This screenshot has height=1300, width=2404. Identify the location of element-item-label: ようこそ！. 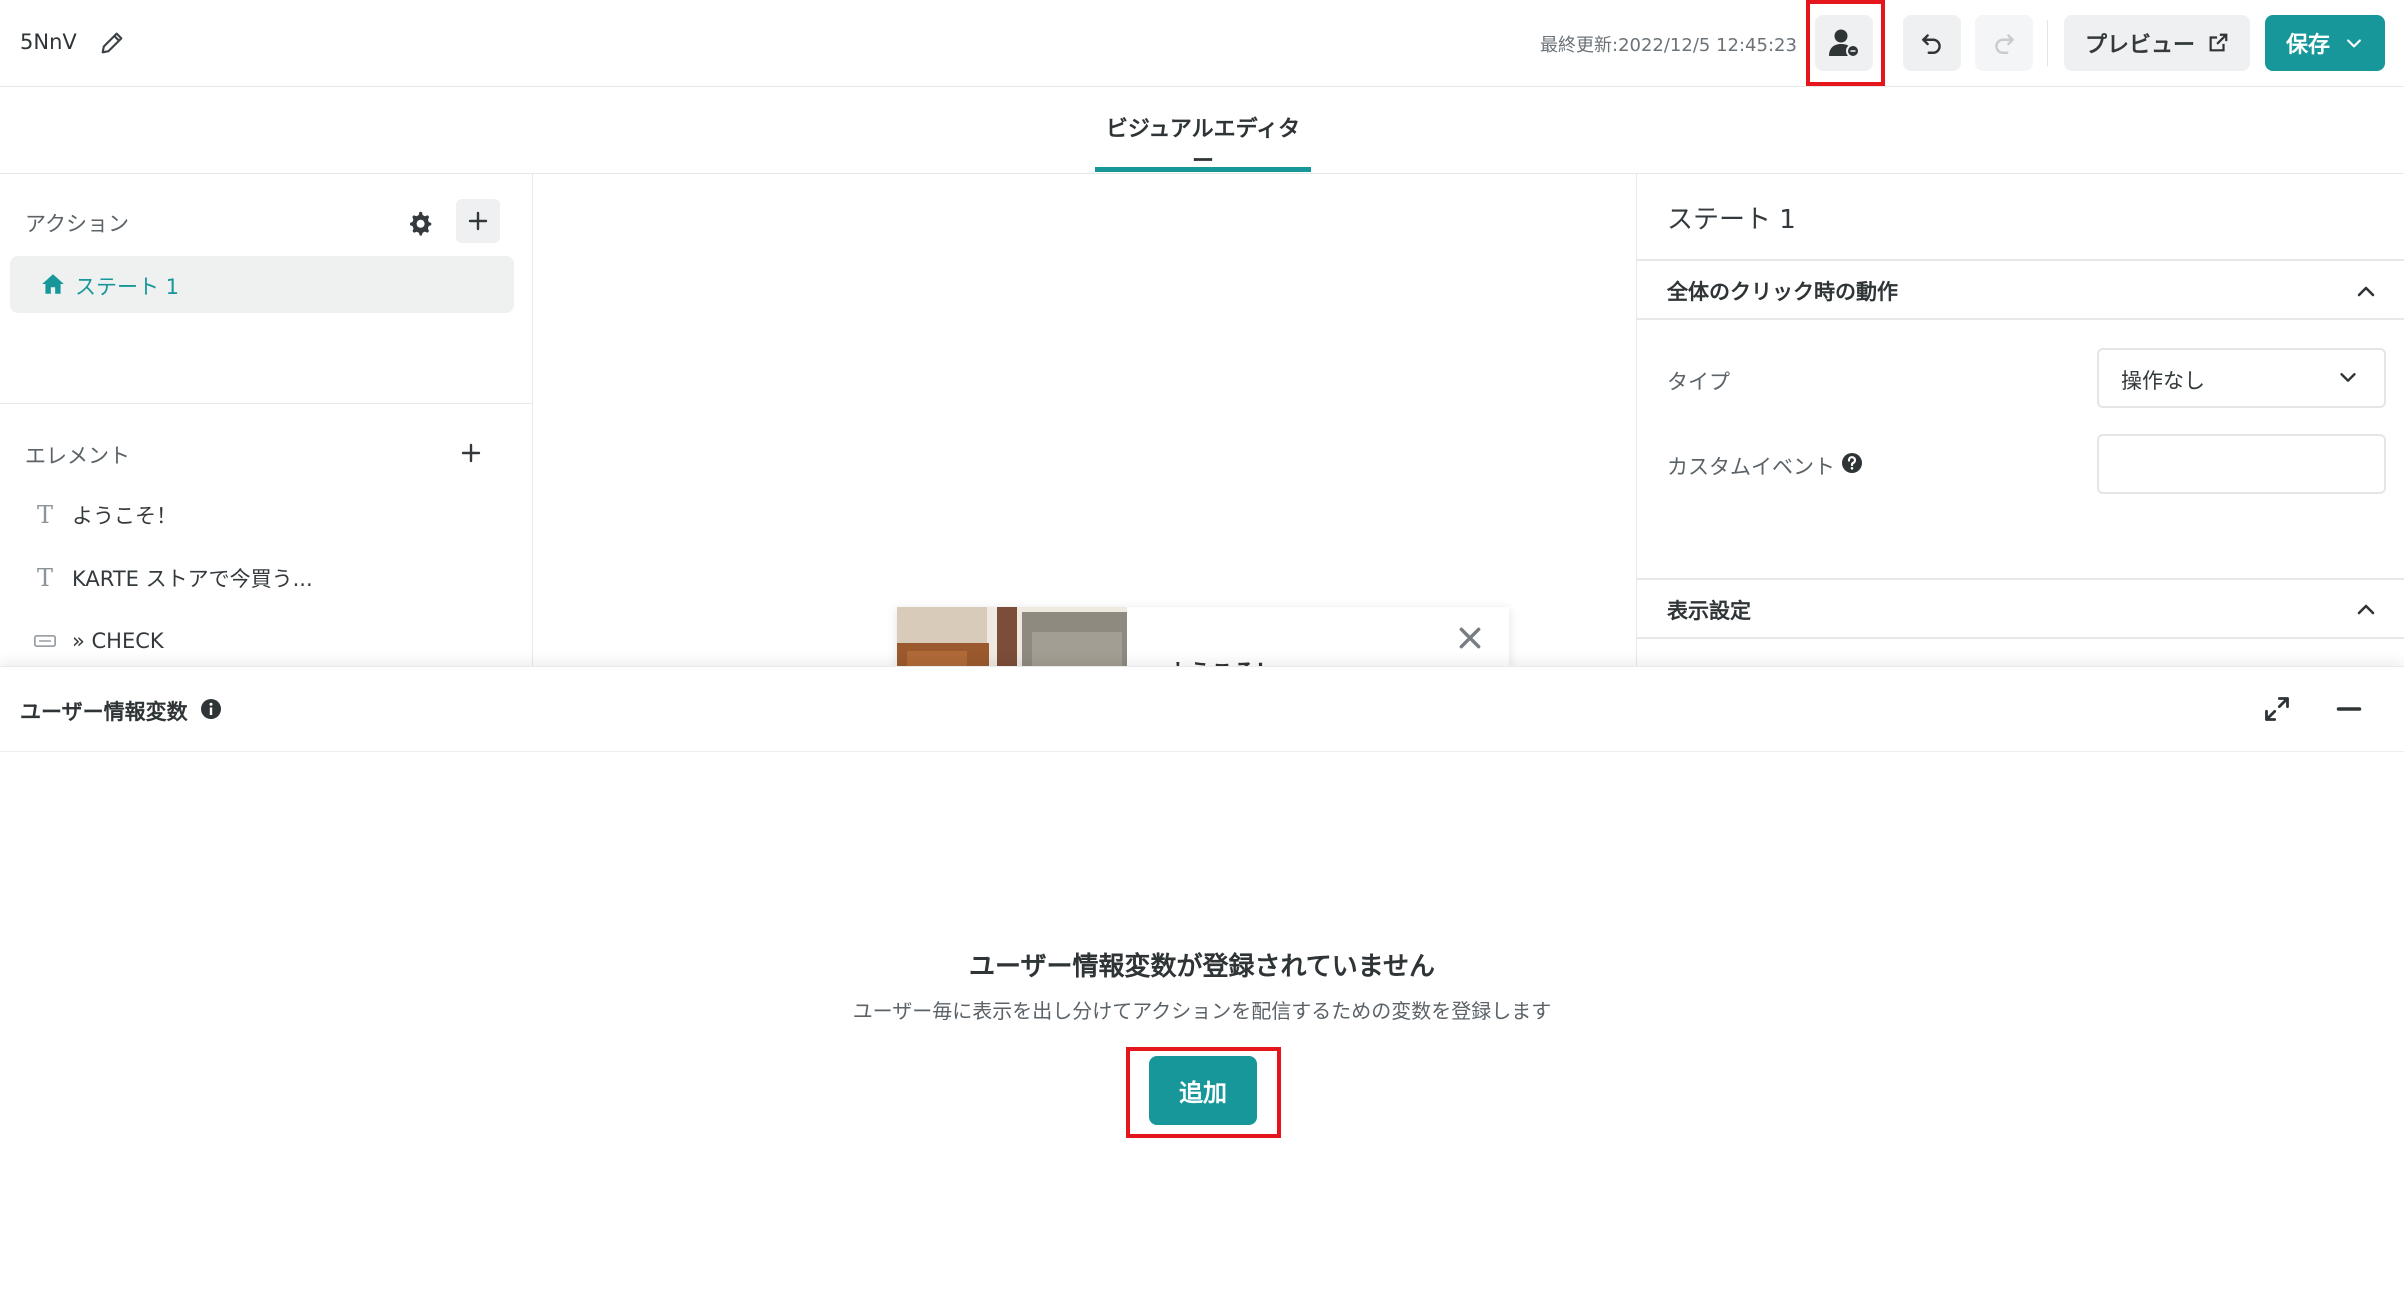
(124, 516).